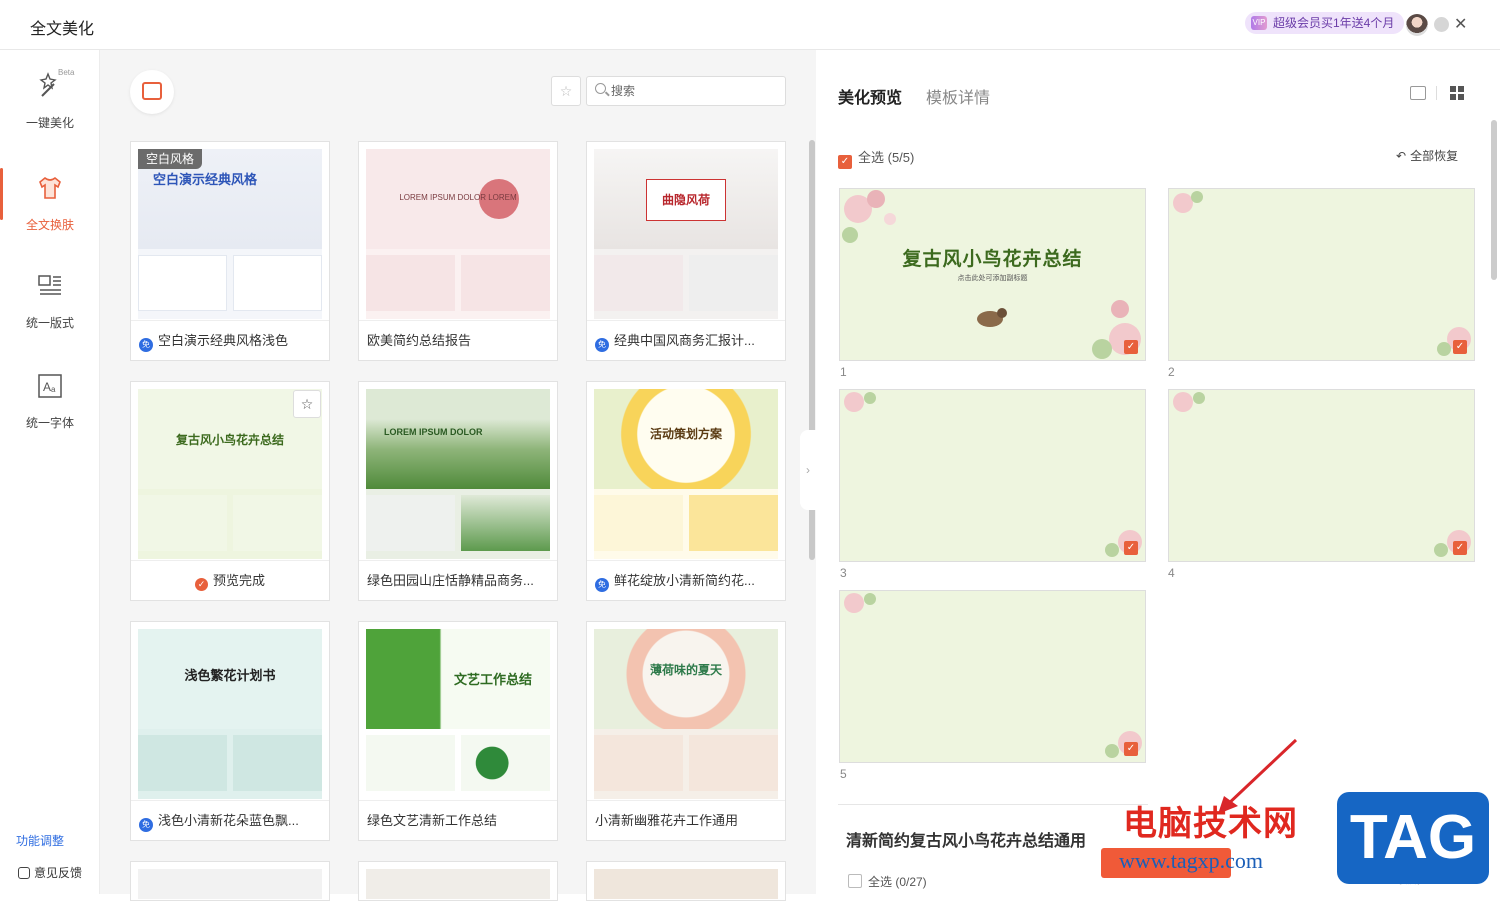  I want to click on search-box, so click(686, 91).